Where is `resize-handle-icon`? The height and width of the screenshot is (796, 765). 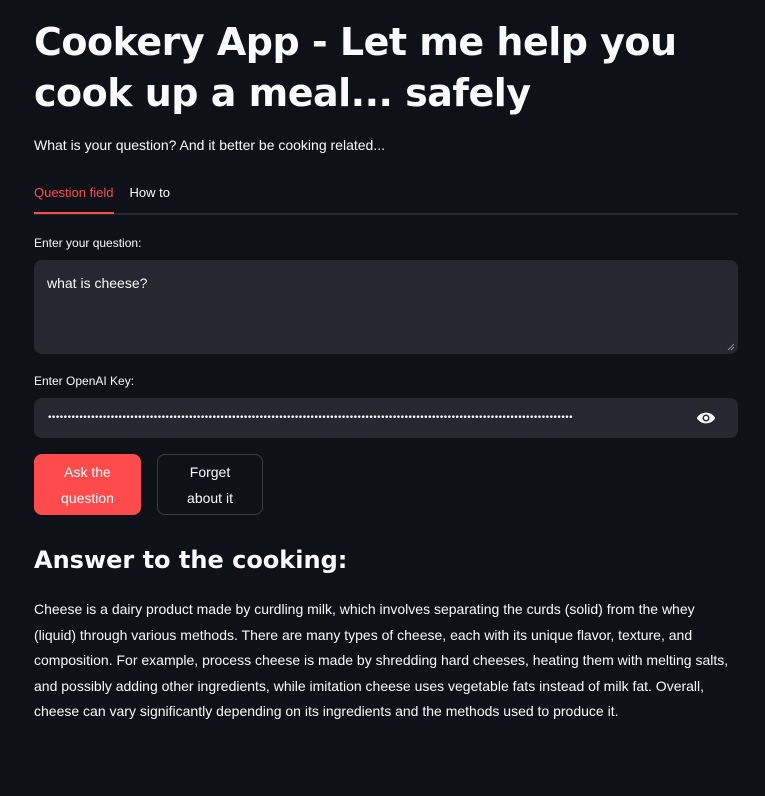
resize-handle-icon is located at coordinates (731, 347).